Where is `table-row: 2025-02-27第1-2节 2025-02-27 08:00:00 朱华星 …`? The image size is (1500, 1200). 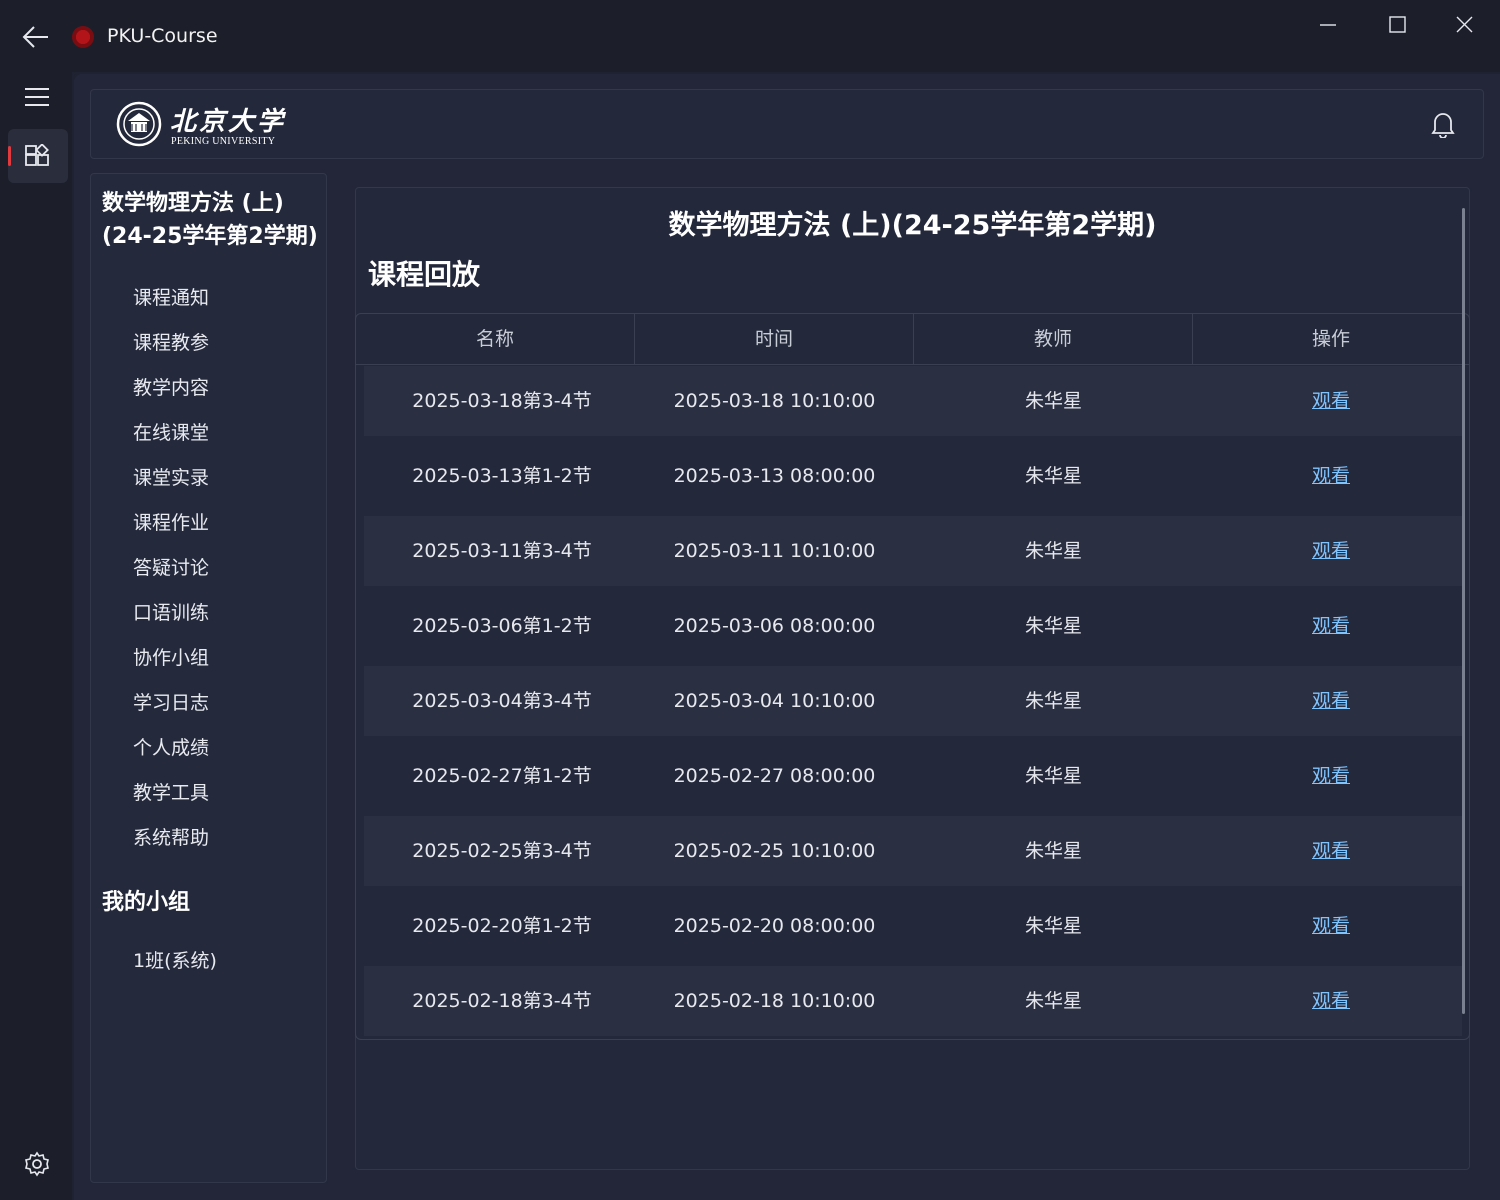 table-row: 2025-02-27第1-2节 2025-02-27 08:00:00 朱华星 … is located at coordinates (913, 776).